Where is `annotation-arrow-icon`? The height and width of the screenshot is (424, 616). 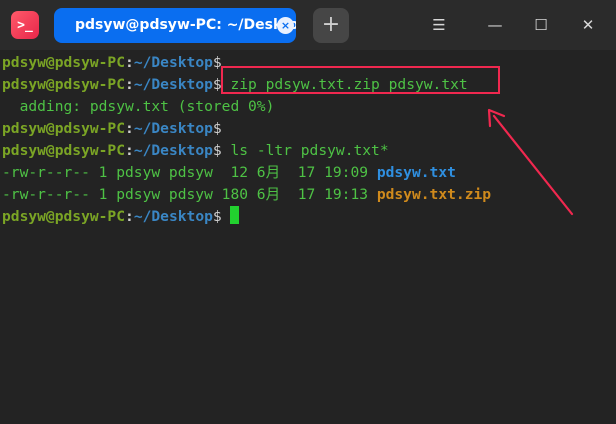
annotation-arrow-icon is located at coordinates (530, 162).